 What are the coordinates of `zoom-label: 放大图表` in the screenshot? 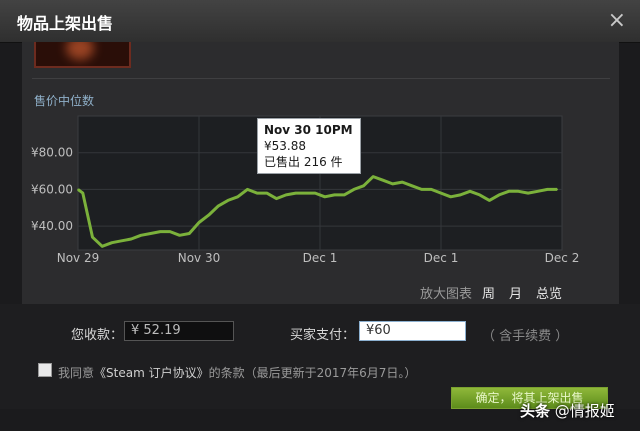 It's located at (446, 294).